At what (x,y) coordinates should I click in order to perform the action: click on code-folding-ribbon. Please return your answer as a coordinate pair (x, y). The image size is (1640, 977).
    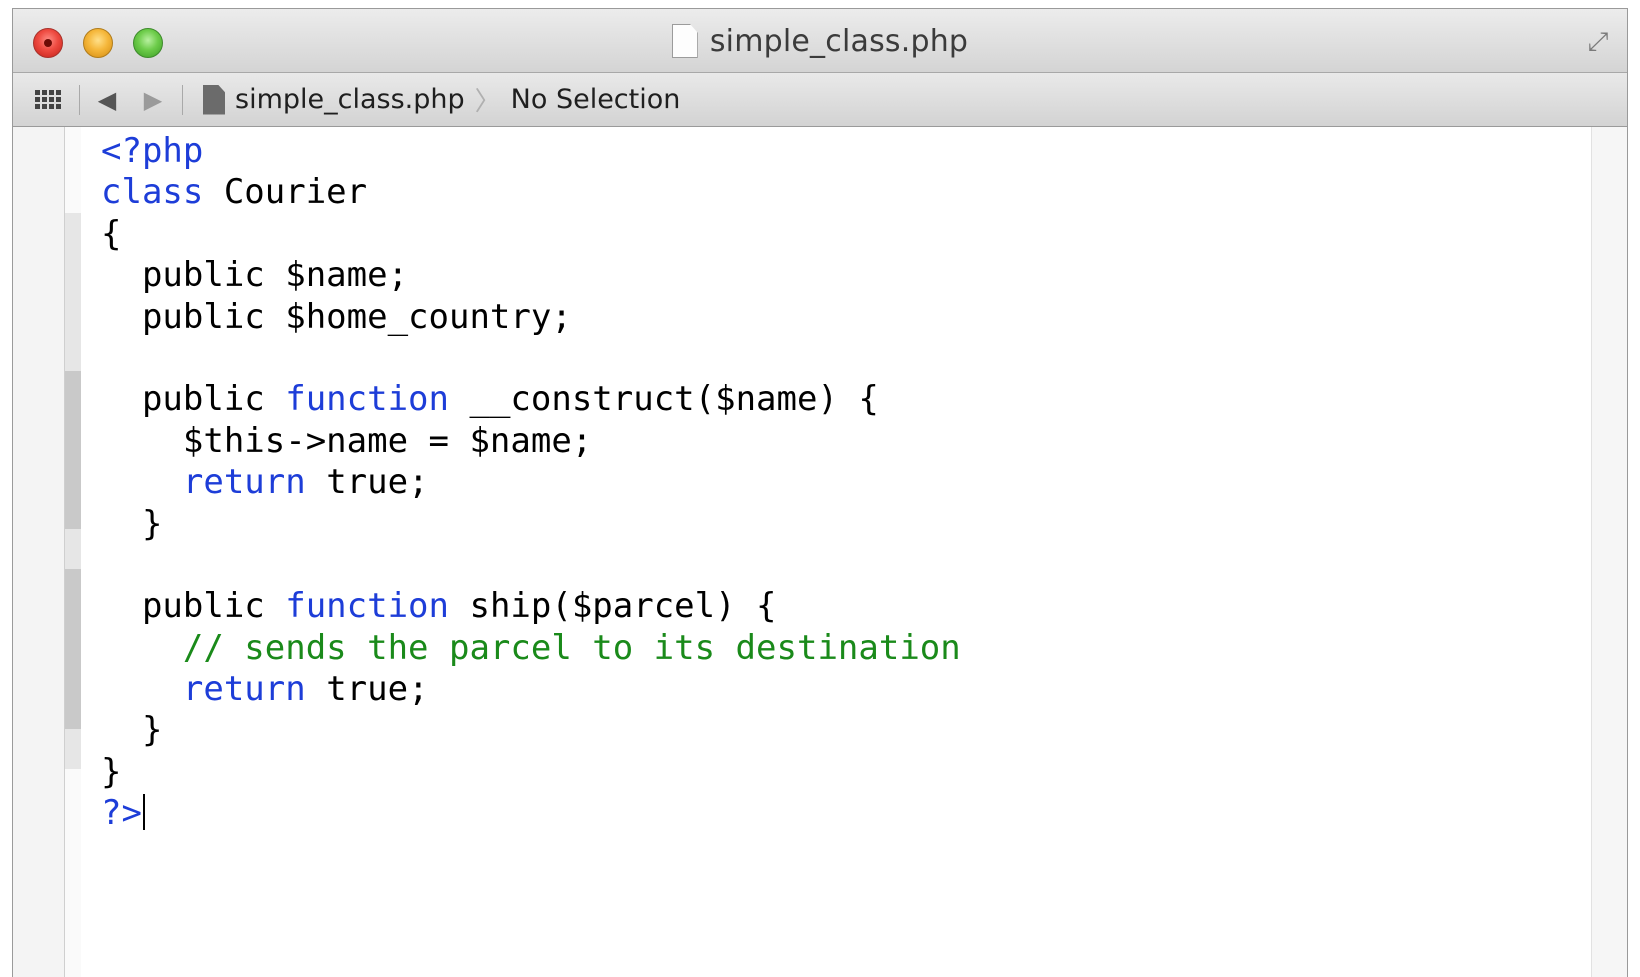
    Looking at the image, I should click on (73, 552).